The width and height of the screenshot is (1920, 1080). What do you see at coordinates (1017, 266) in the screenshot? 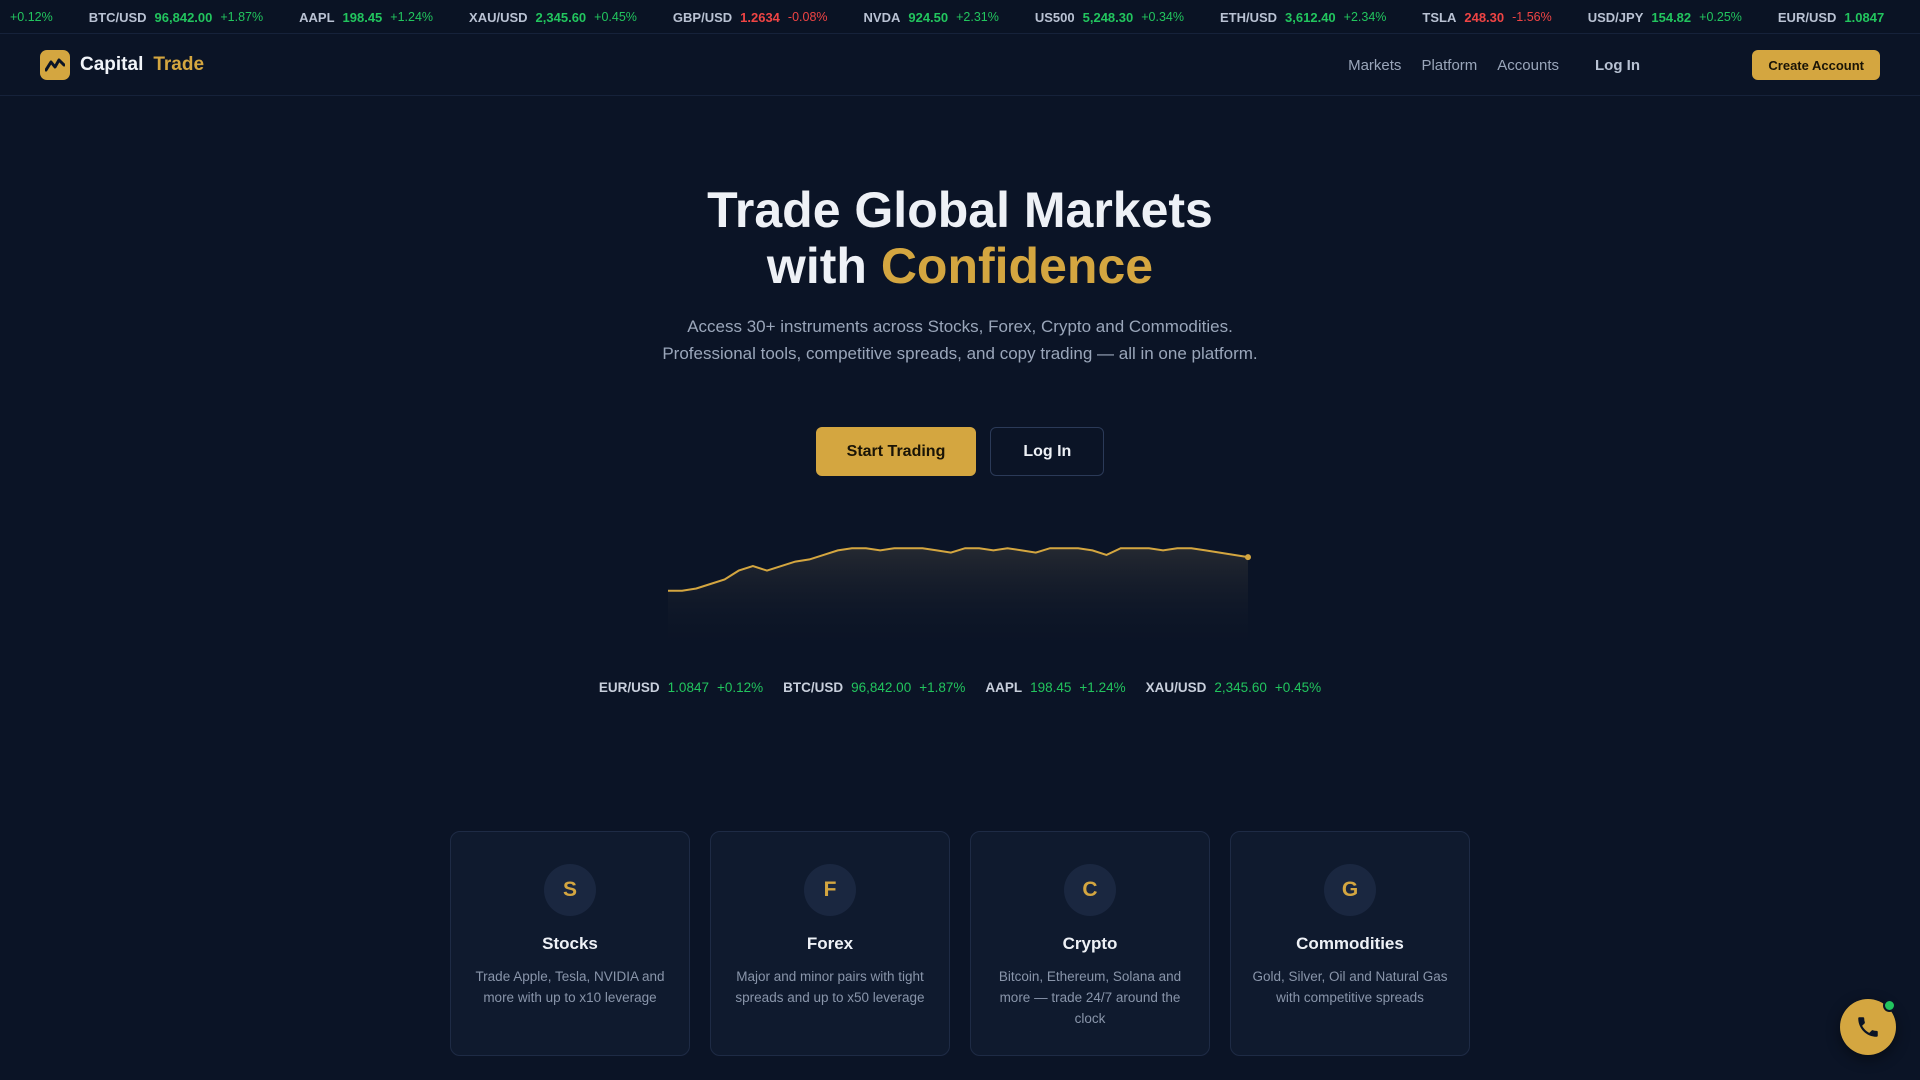
I see `hero-title-accent: Confidence` at bounding box center [1017, 266].